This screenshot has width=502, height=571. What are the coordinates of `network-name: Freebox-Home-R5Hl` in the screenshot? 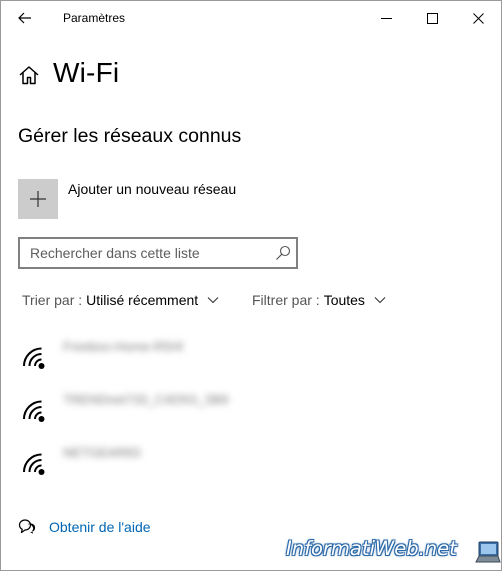 It's located at (123, 346).